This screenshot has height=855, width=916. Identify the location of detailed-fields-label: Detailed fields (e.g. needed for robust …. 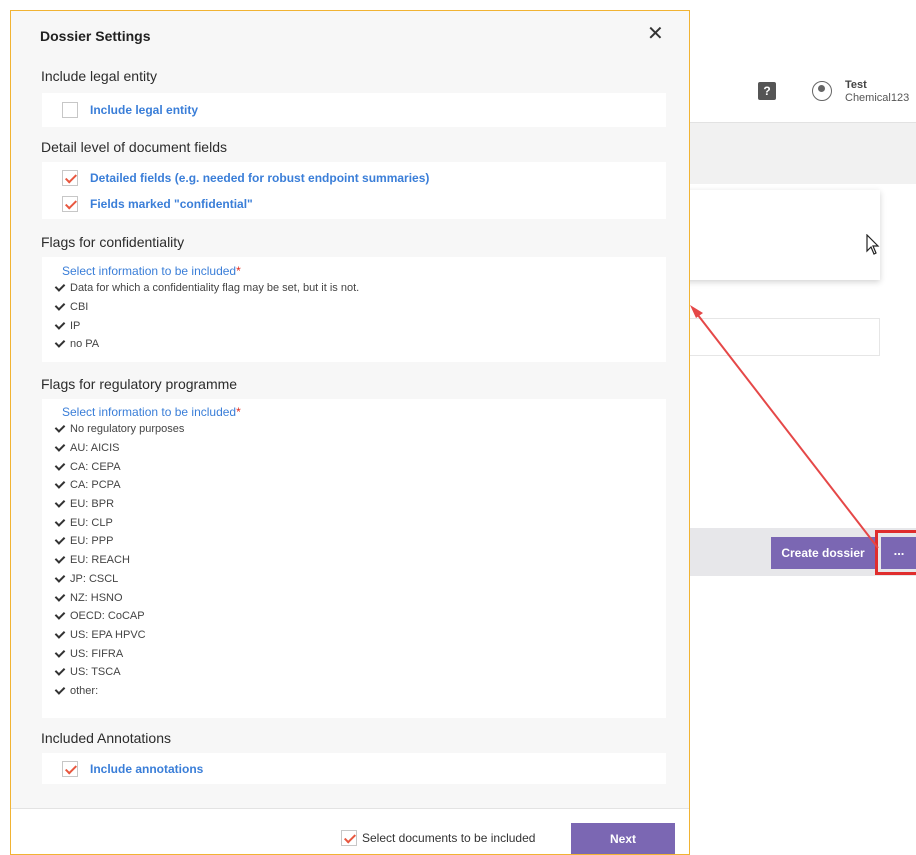
(260, 178).